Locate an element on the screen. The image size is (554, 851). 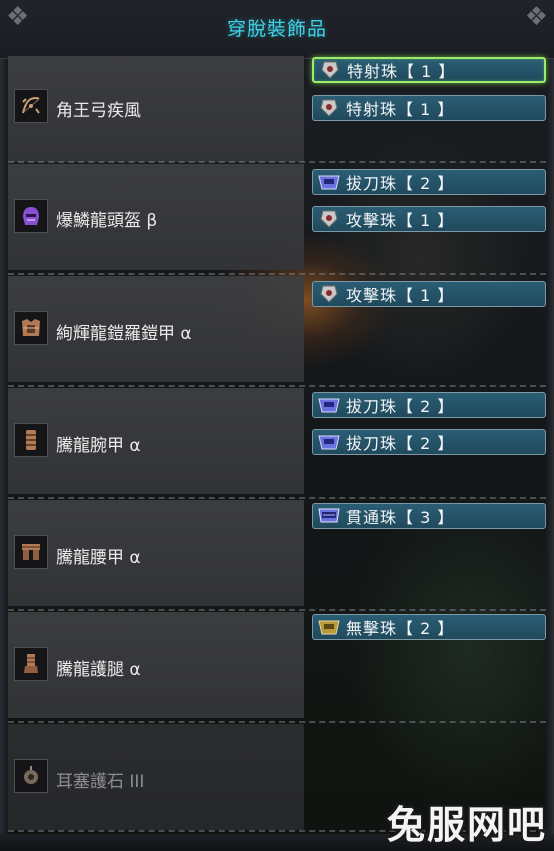
chest-armor-icon is located at coordinates (31, 328).